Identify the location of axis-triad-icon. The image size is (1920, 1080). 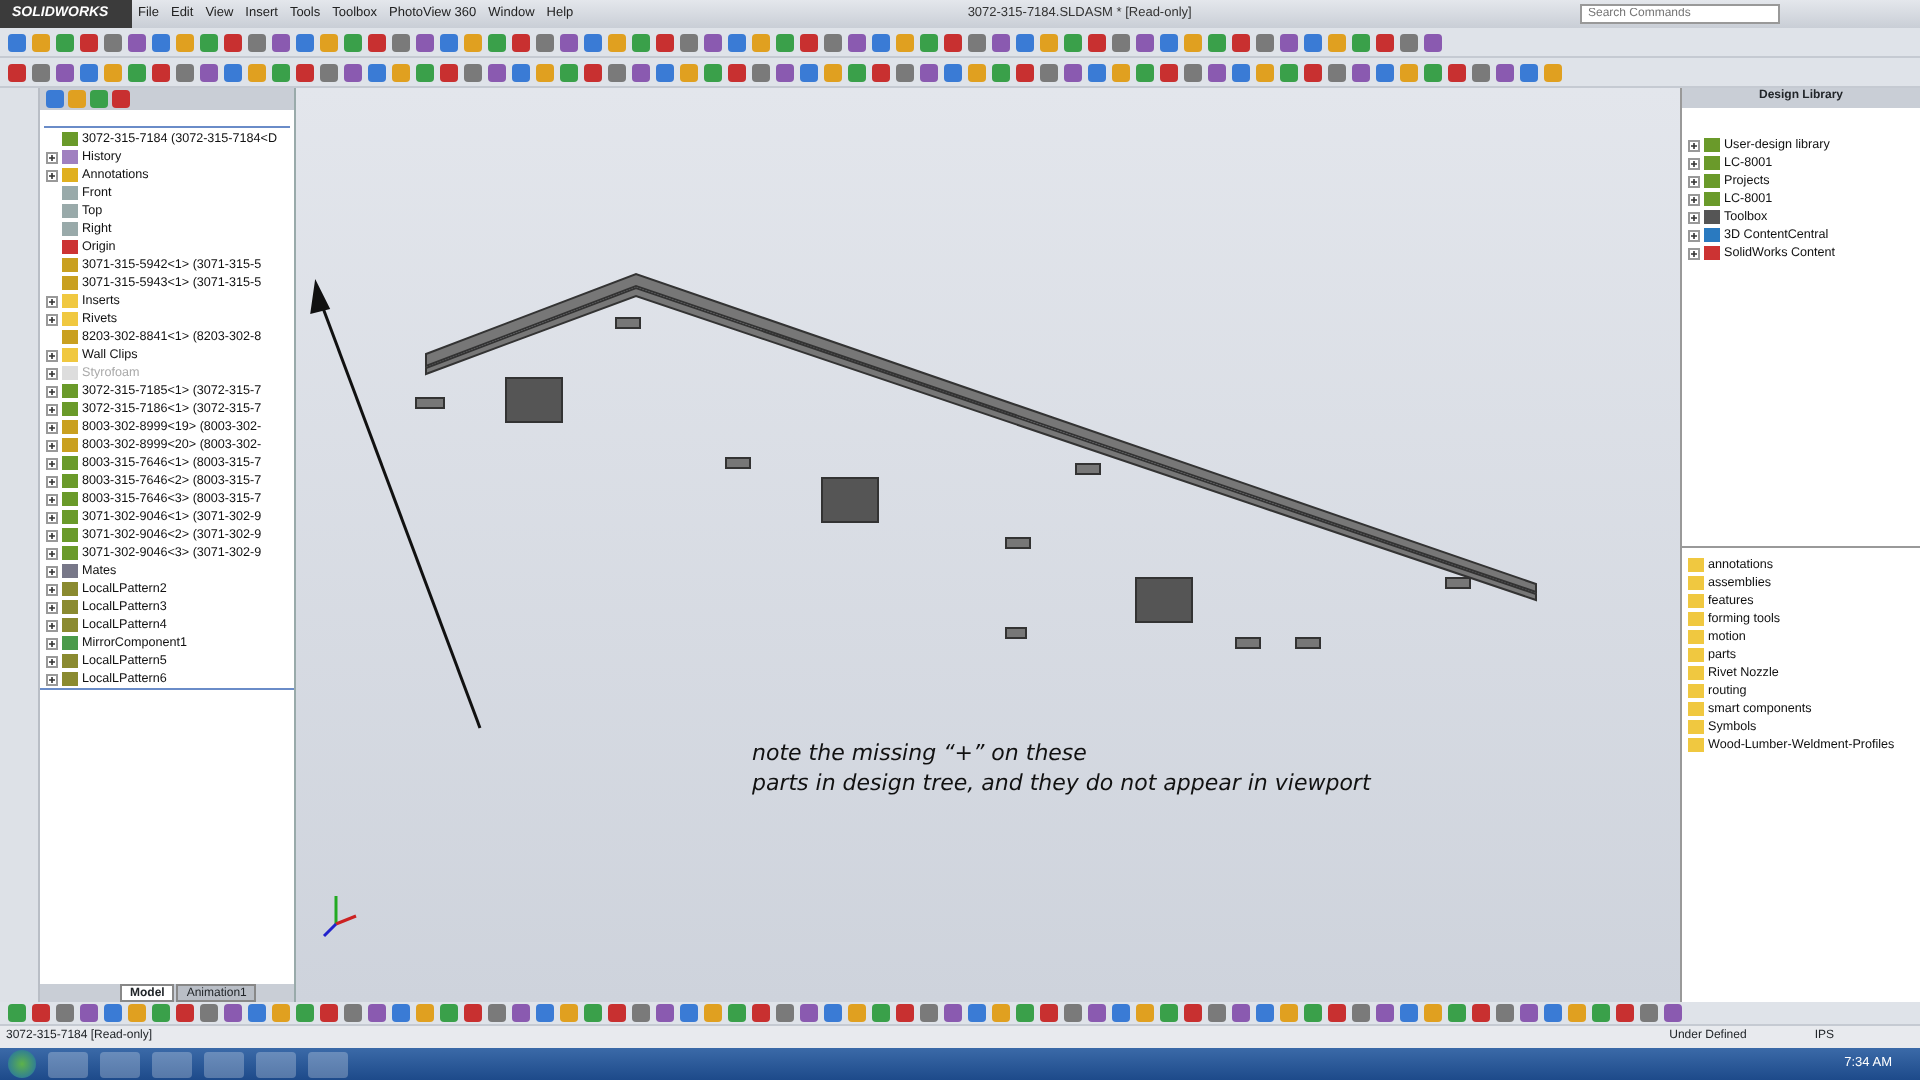
(339, 917).